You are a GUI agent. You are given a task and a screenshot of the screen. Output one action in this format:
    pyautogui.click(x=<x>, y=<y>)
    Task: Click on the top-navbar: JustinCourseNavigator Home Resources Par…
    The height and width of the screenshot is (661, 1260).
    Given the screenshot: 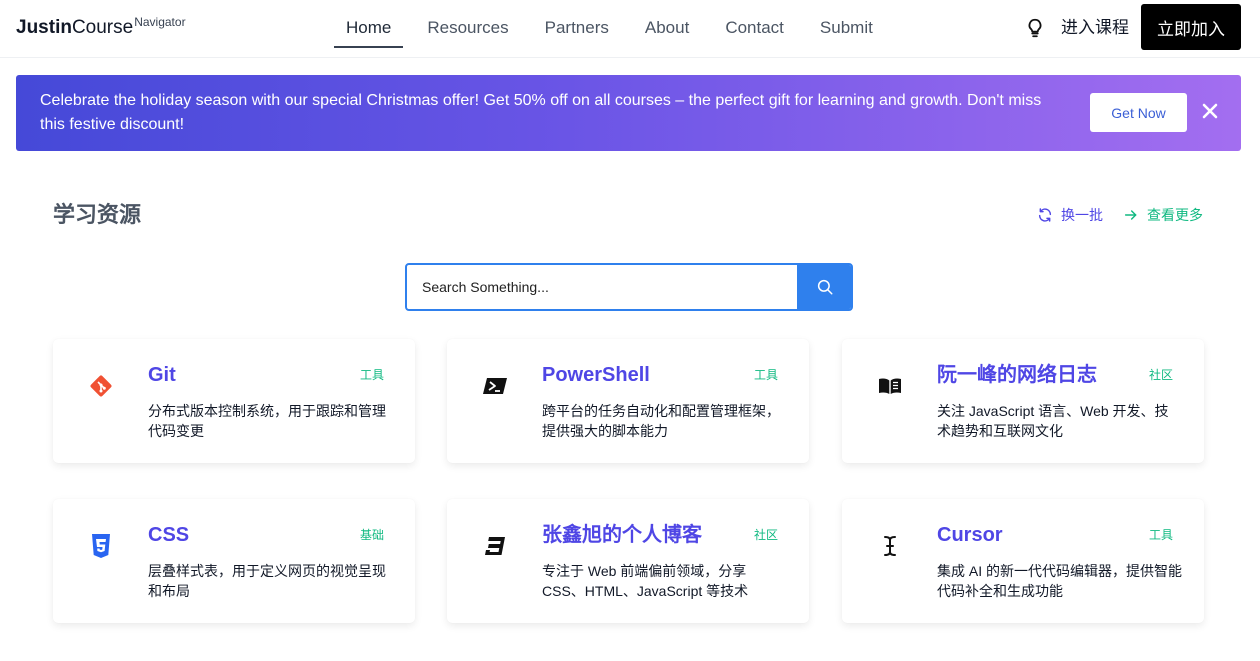 What is the action you would take?
    pyautogui.click(x=630, y=29)
    